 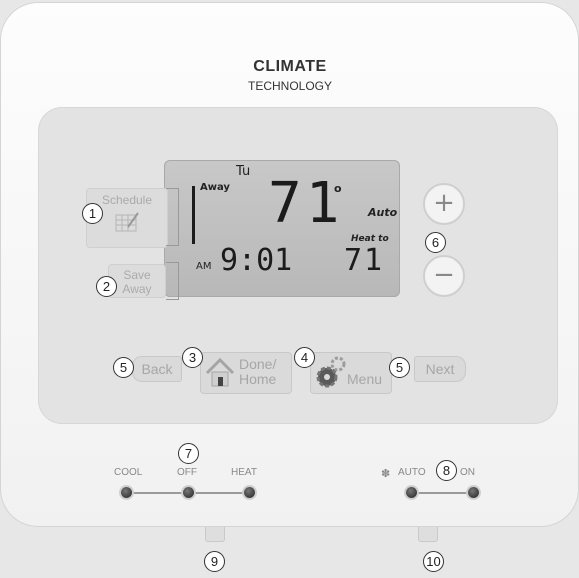 I want to click on calendar-pencil-icon, so click(x=127, y=222).